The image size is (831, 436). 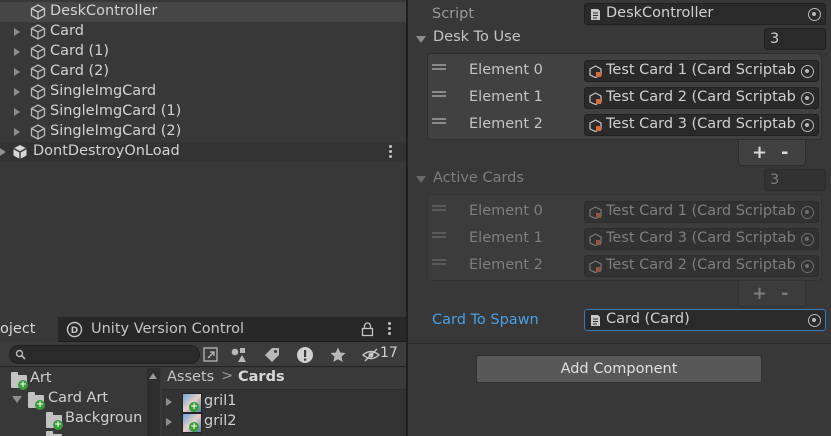 What do you see at coordinates (190, 377) in the screenshot?
I see `breadcrumb-assets: Assets` at bounding box center [190, 377].